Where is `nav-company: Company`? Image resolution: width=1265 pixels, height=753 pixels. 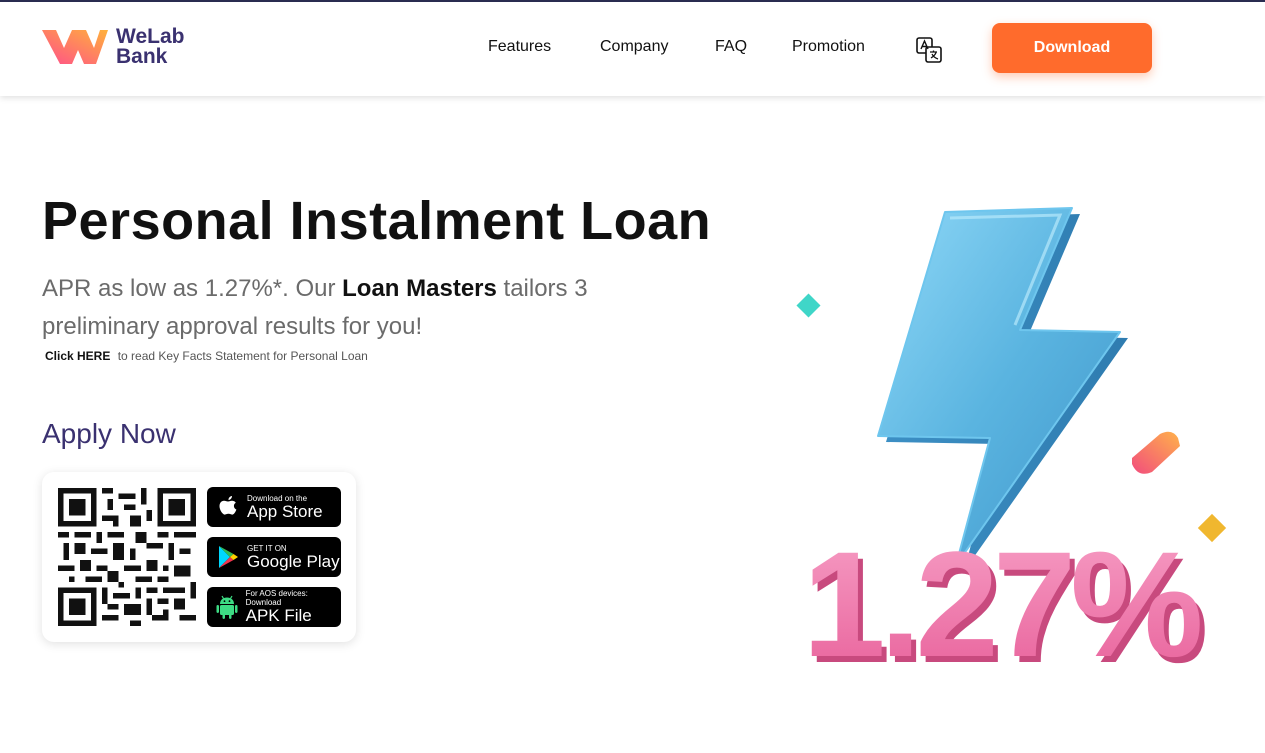
nav-company: Company is located at coordinates (634, 47).